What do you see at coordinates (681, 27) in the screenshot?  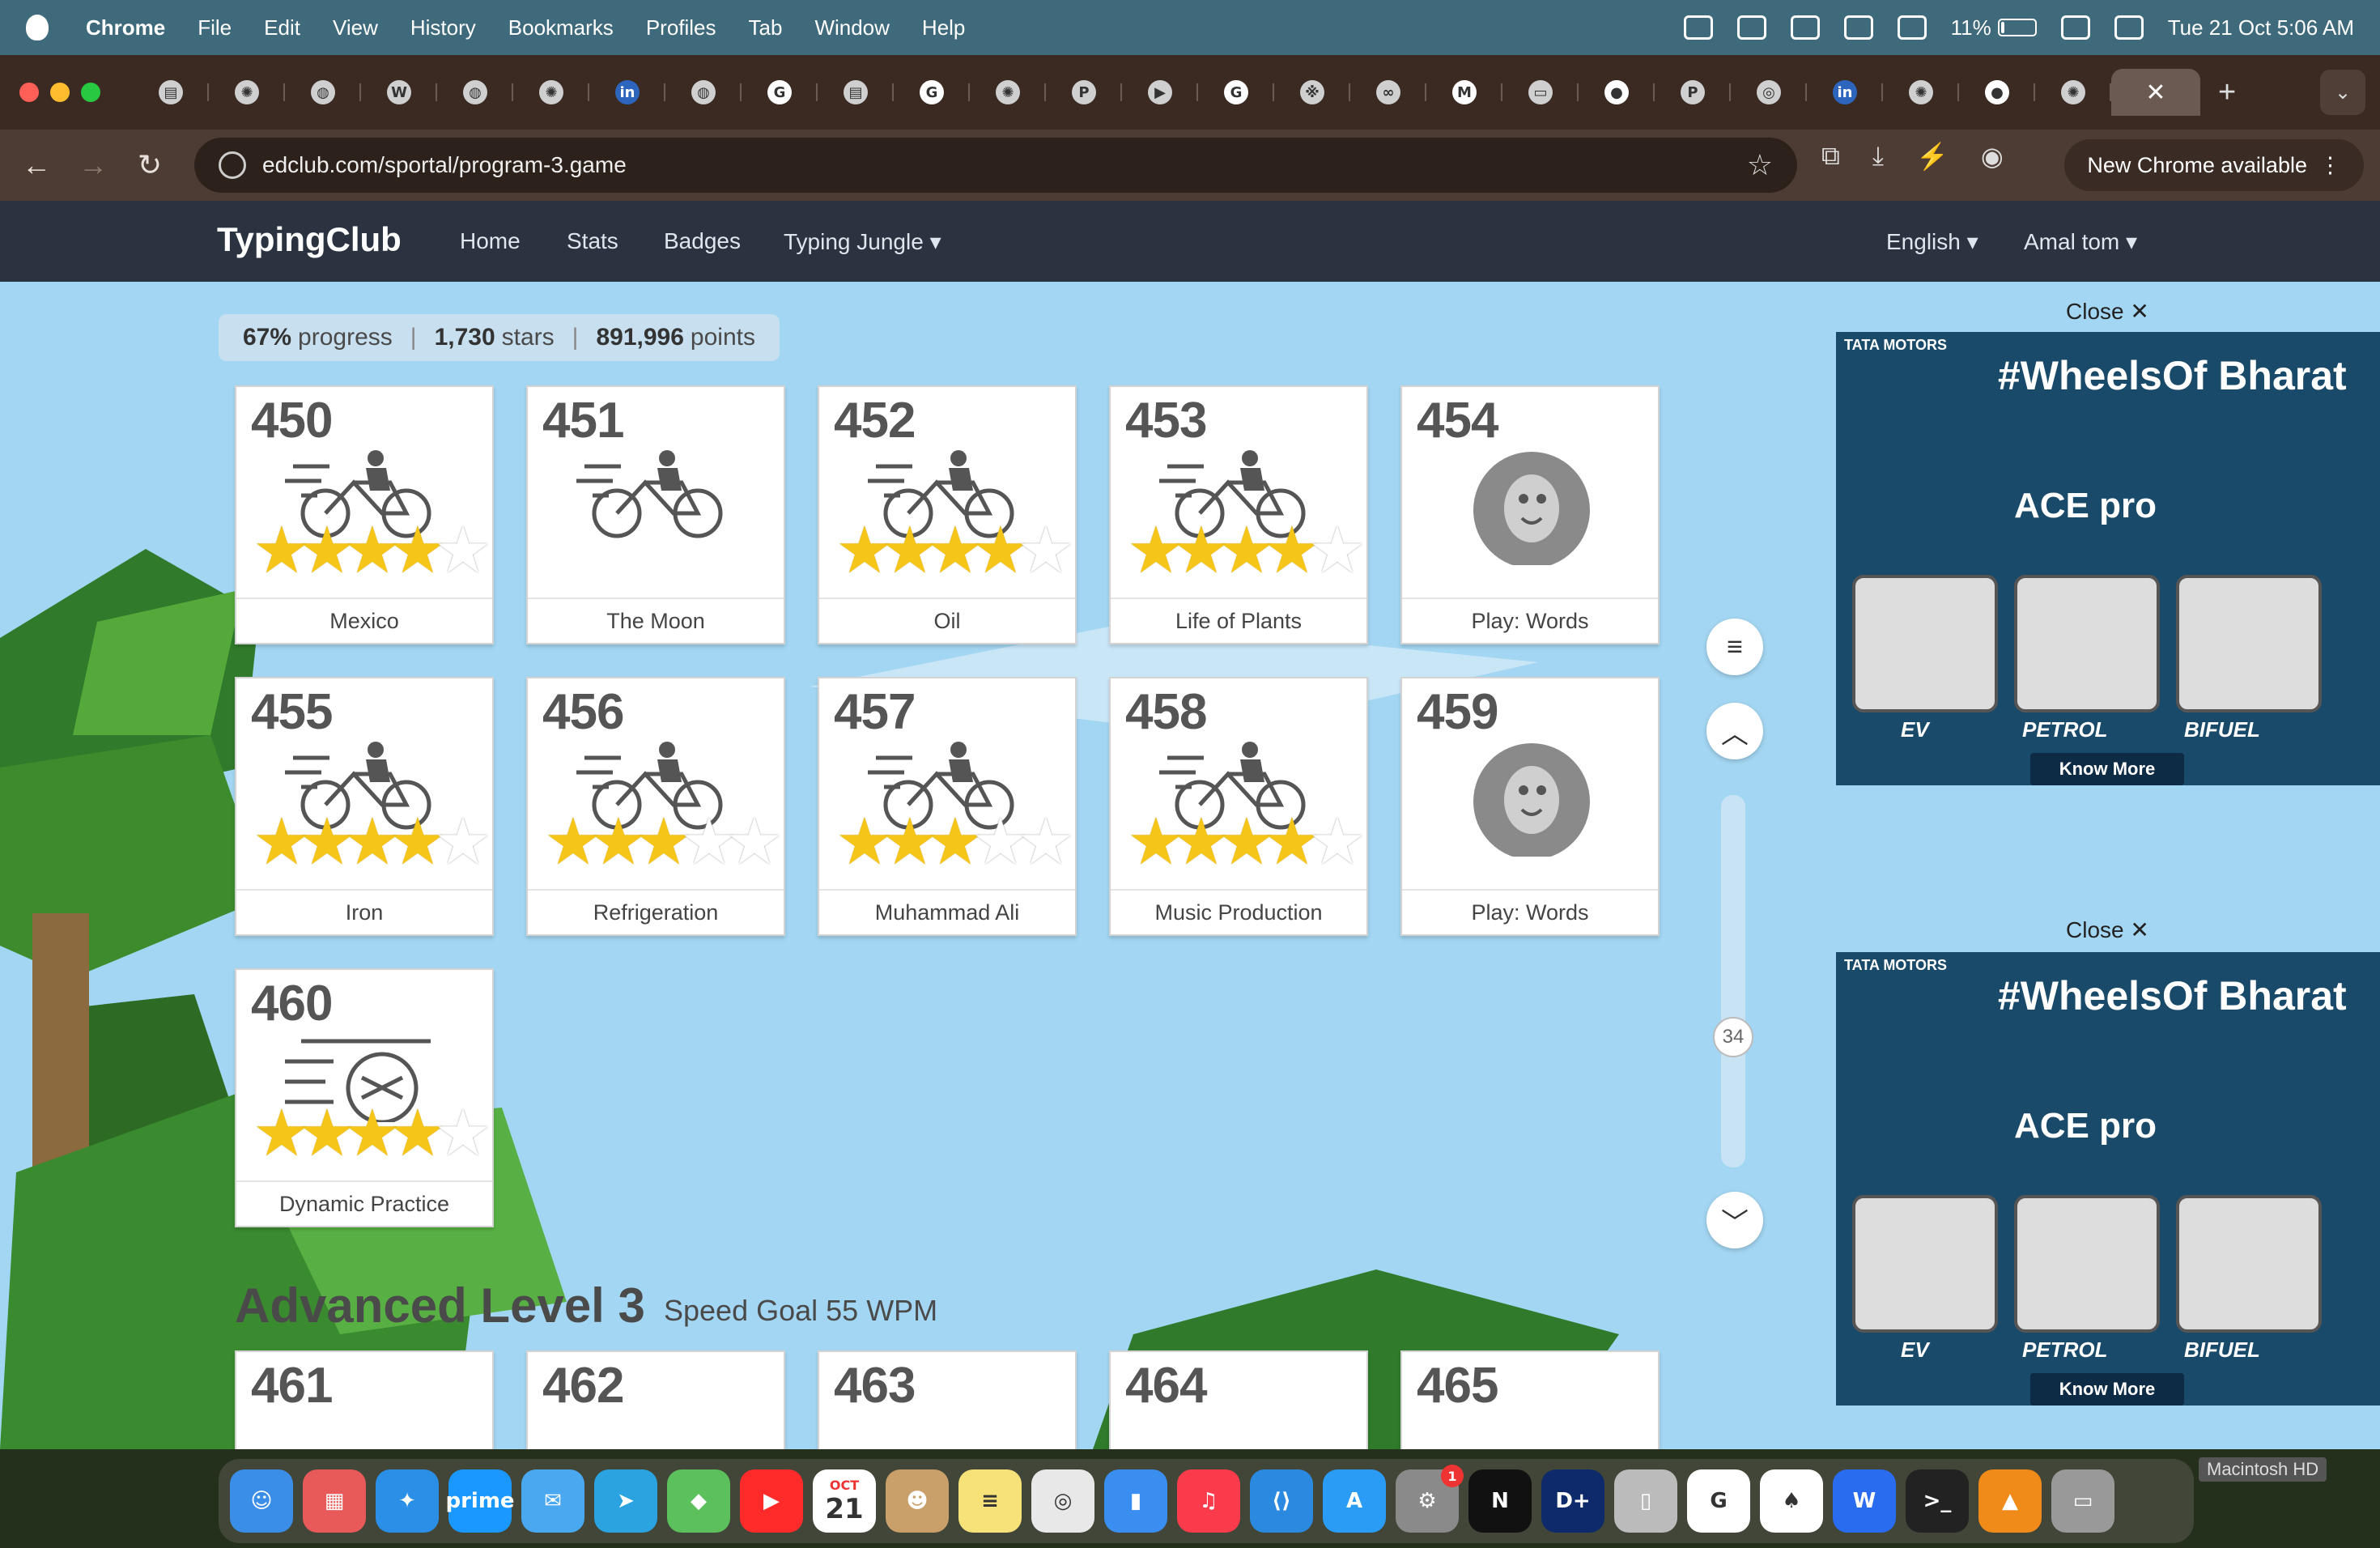 I see `menu-profiles: Profiles` at bounding box center [681, 27].